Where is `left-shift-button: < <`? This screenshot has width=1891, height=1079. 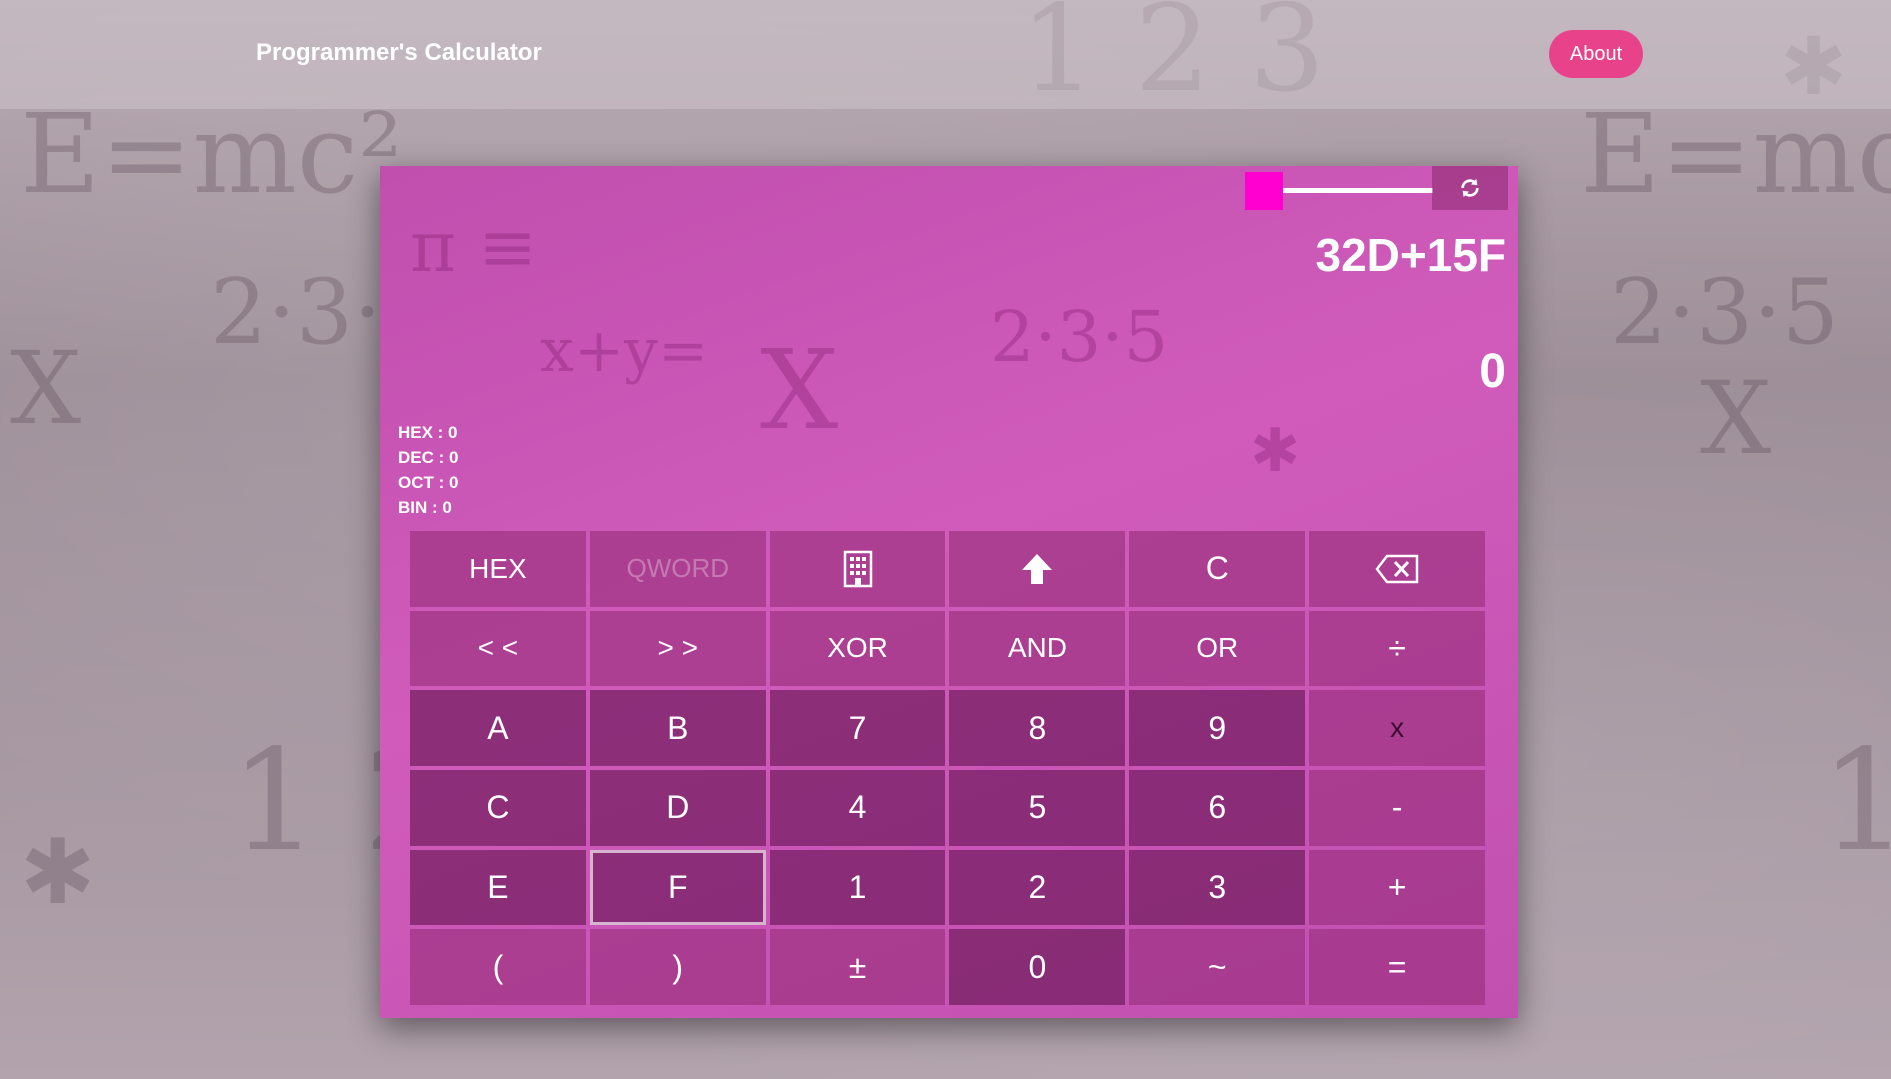
left-shift-button: < < is located at coordinates (498, 648).